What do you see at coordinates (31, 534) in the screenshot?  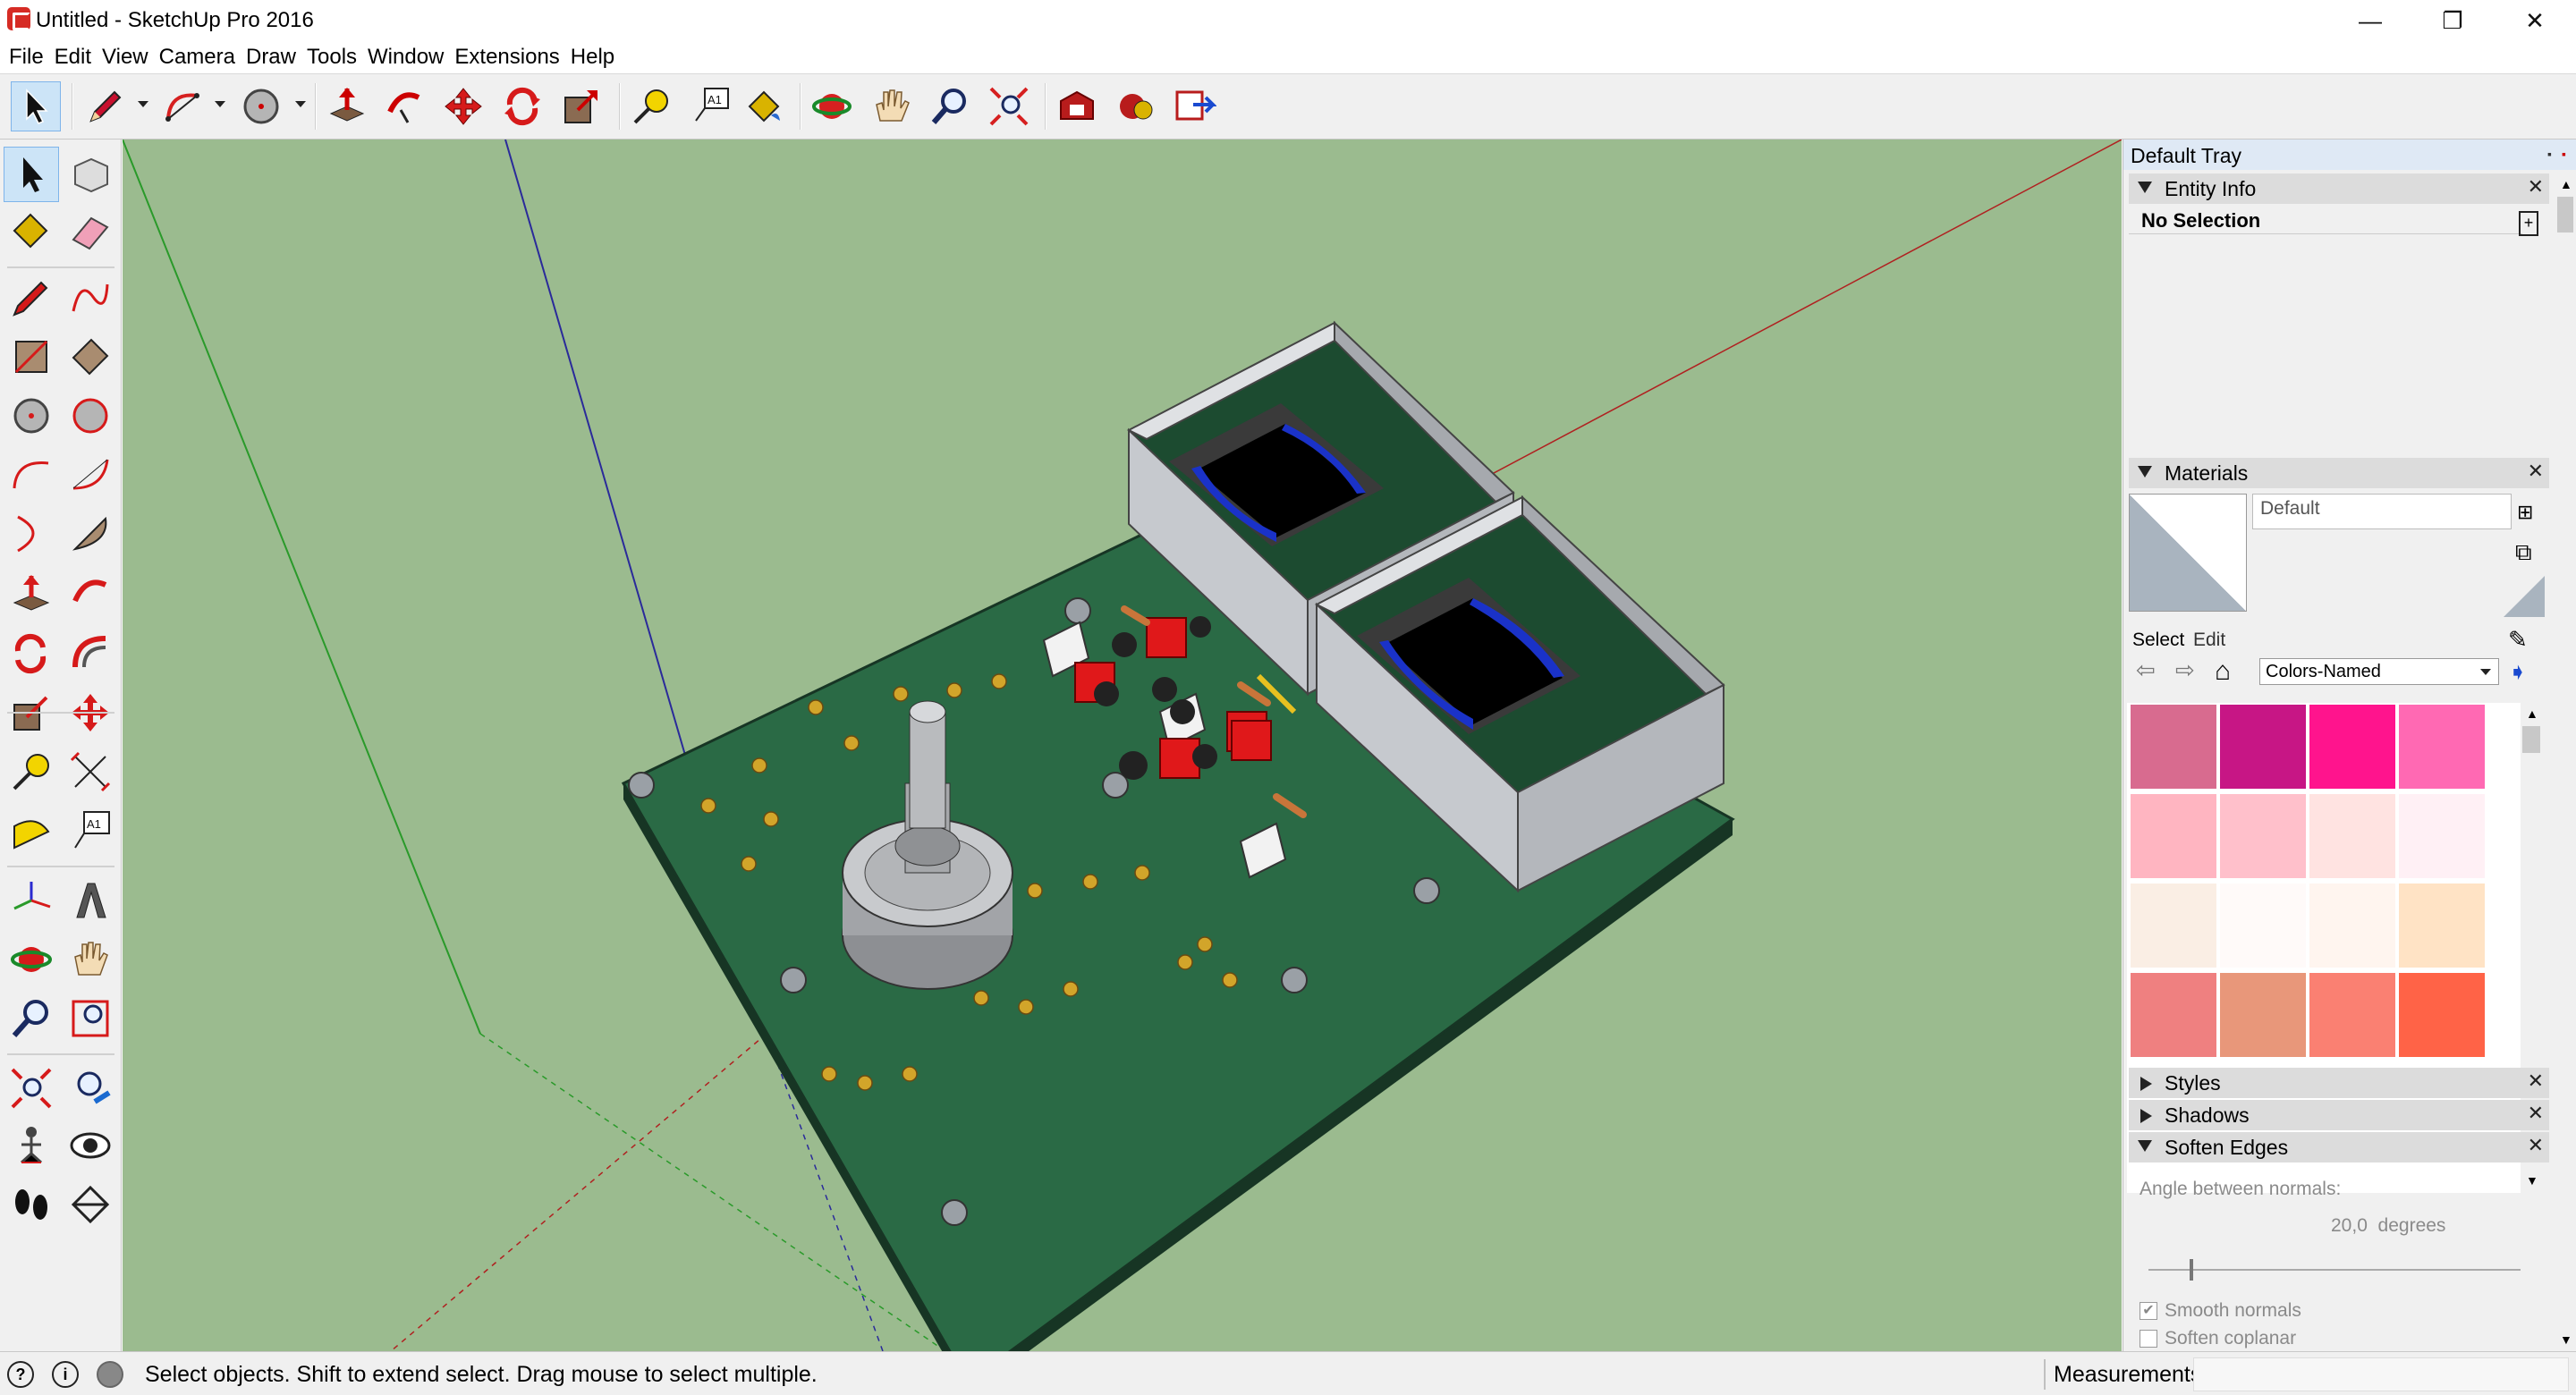 I see `three-point-arc-icon` at bounding box center [31, 534].